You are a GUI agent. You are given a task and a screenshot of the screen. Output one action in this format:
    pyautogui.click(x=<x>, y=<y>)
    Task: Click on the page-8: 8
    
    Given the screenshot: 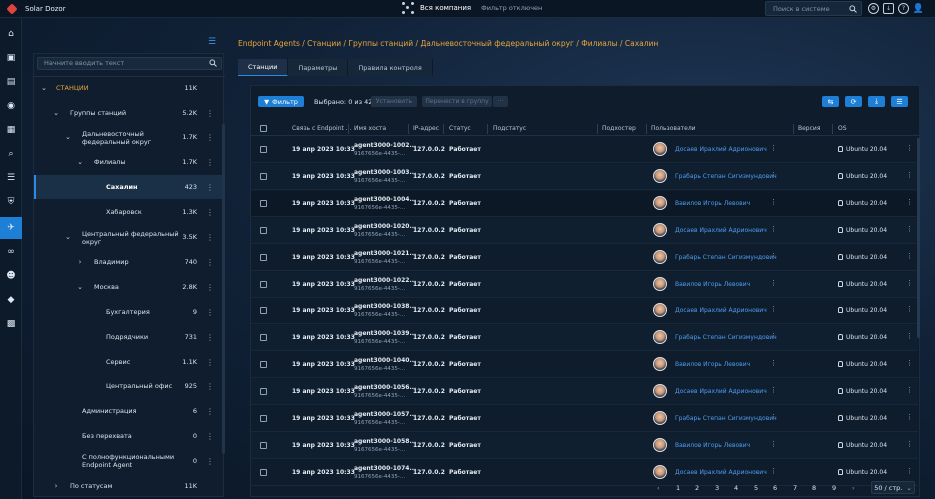 What is the action you would take?
    pyautogui.click(x=814, y=488)
    